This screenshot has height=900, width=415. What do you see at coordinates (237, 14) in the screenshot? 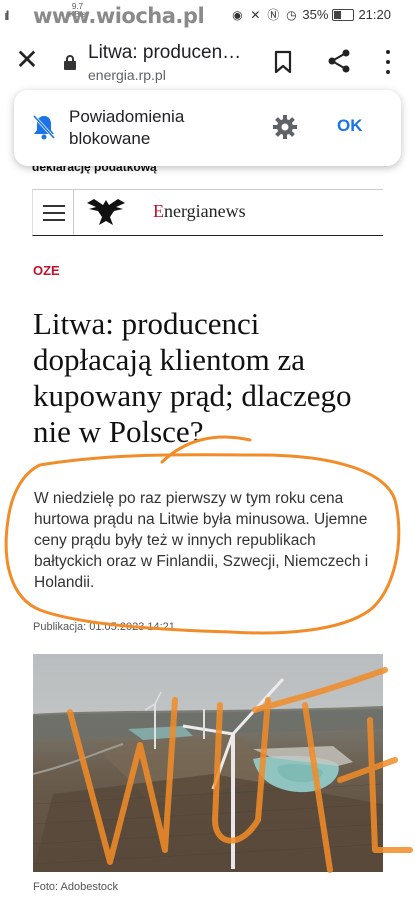
I see `eye-icon: ◉` at bounding box center [237, 14].